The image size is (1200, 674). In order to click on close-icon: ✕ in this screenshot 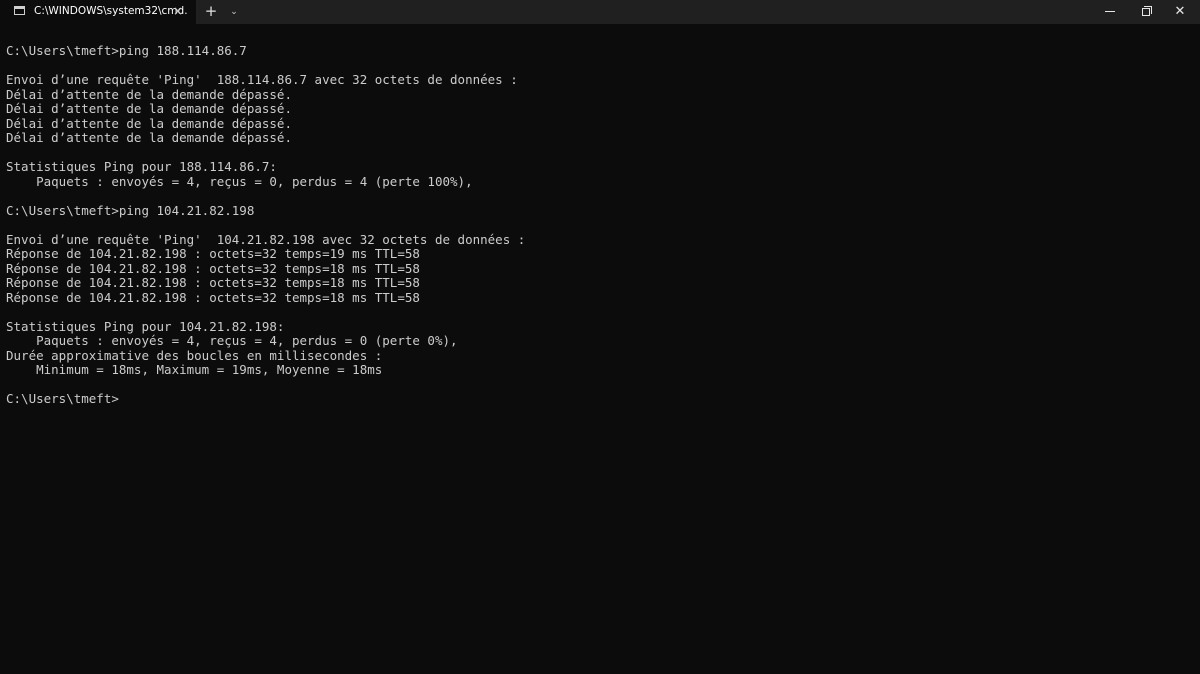, I will do `click(1180, 11)`.